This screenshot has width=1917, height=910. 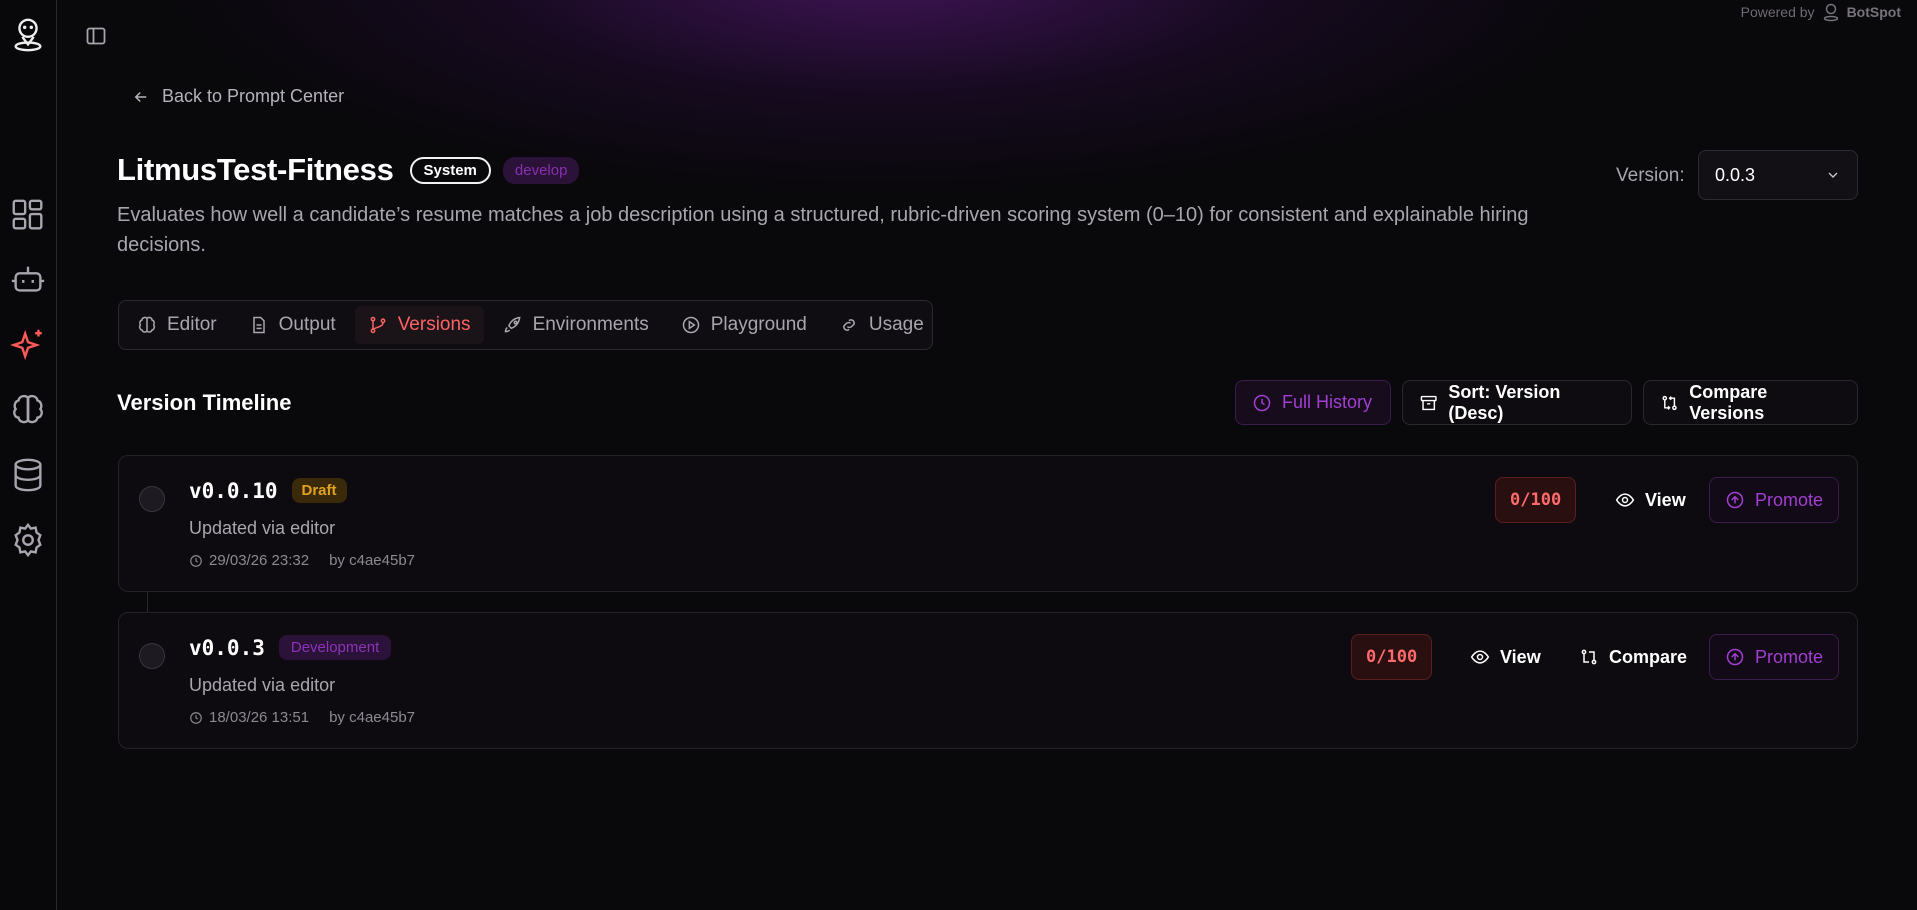 I want to click on tab-playground: Playground, so click(x=744, y=325).